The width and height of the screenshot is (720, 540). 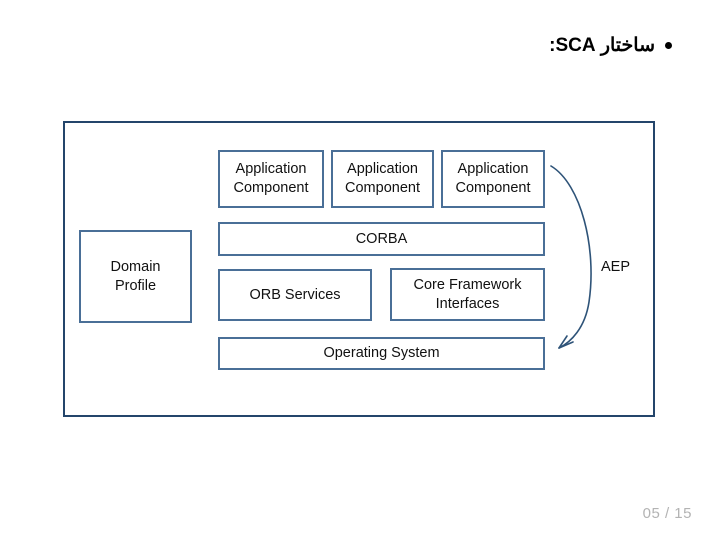 I want to click on diagram-box-orb-services: ORB Services, so click(x=295, y=295).